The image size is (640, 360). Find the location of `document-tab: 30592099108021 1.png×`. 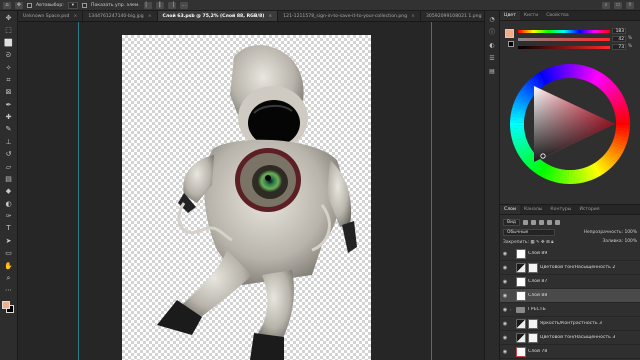

document-tab: 30592099108021 1.png× is located at coordinates (452, 16).